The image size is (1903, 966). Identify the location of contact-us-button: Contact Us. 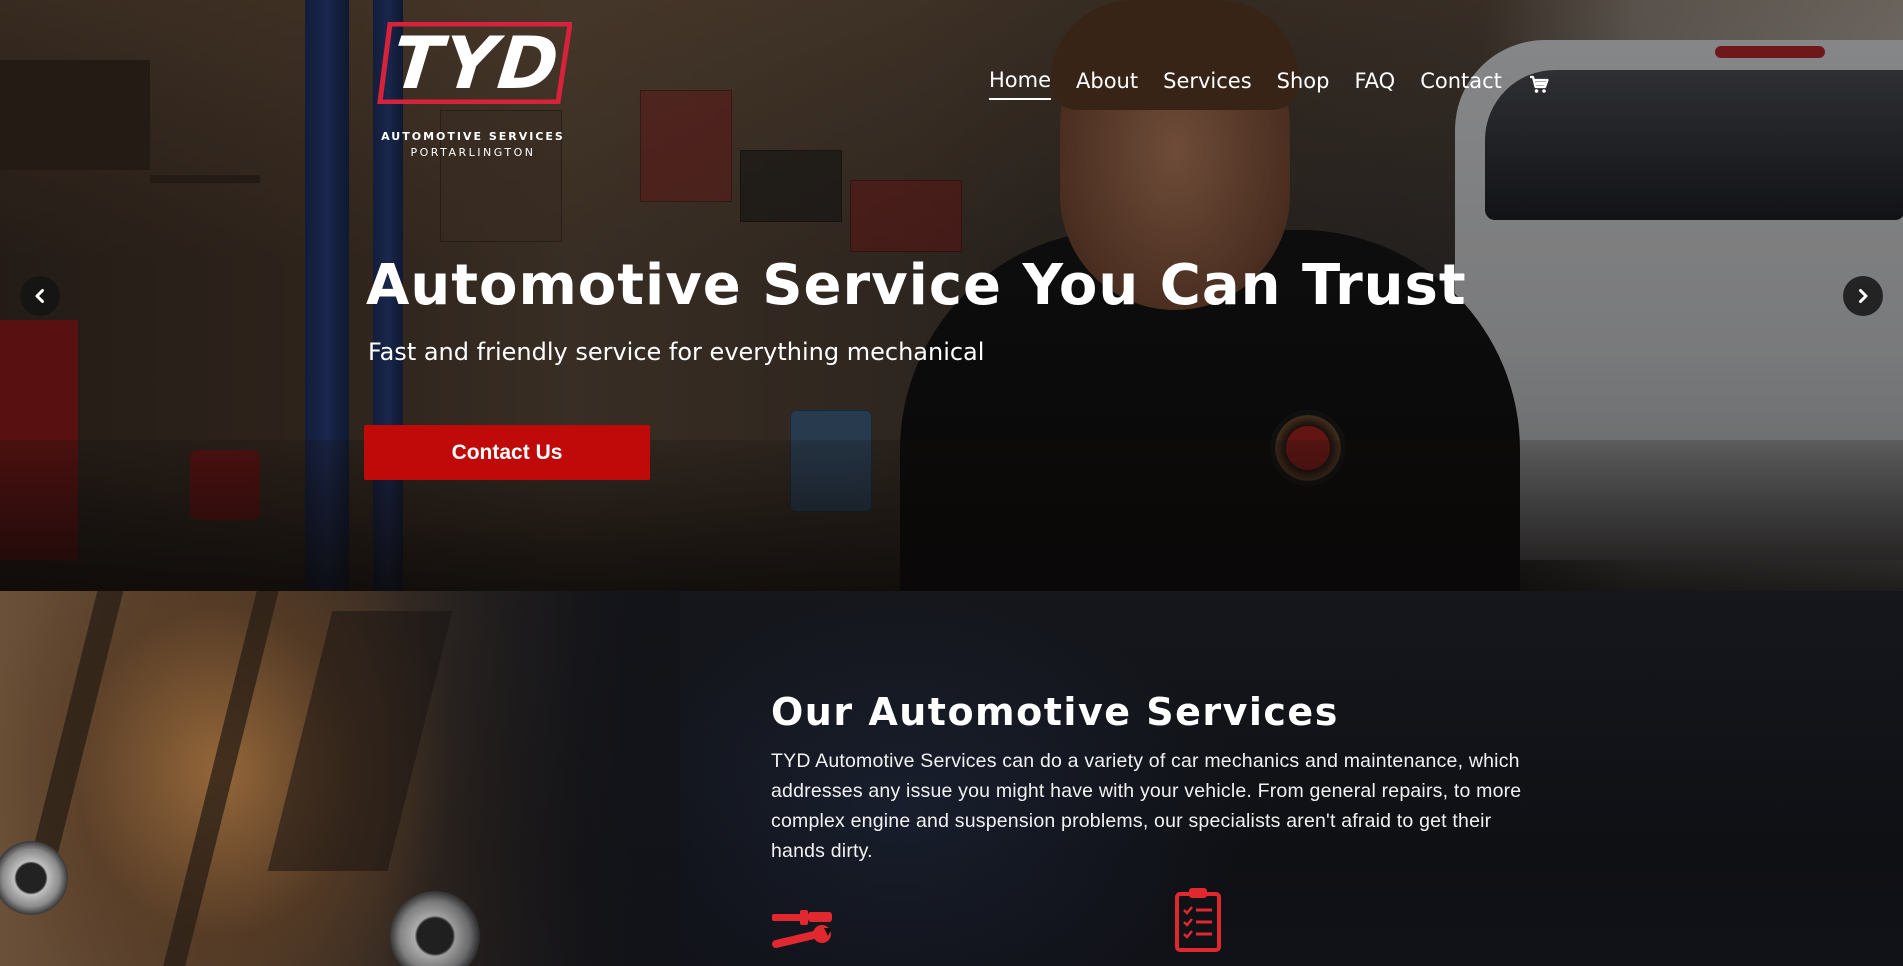
(507, 452).